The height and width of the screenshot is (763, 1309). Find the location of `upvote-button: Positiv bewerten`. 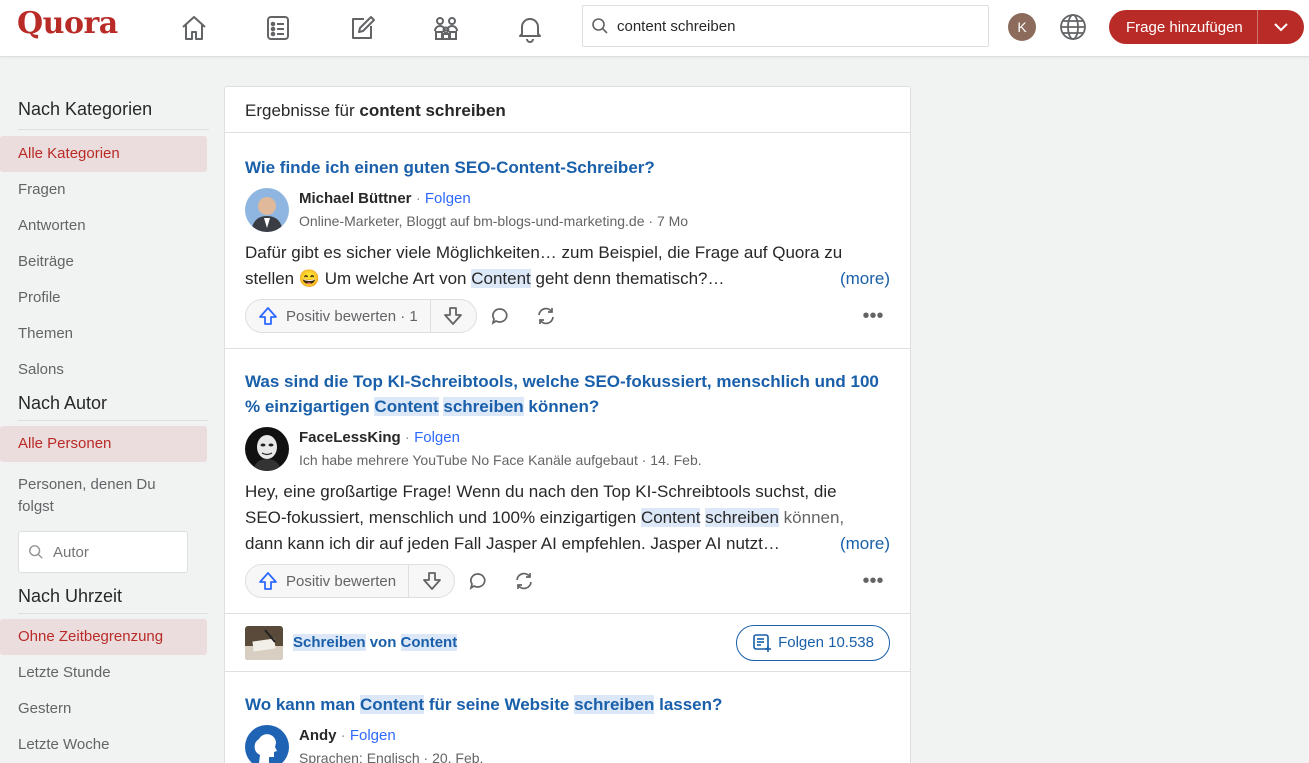

upvote-button: Positiv bewerten is located at coordinates (327, 581).